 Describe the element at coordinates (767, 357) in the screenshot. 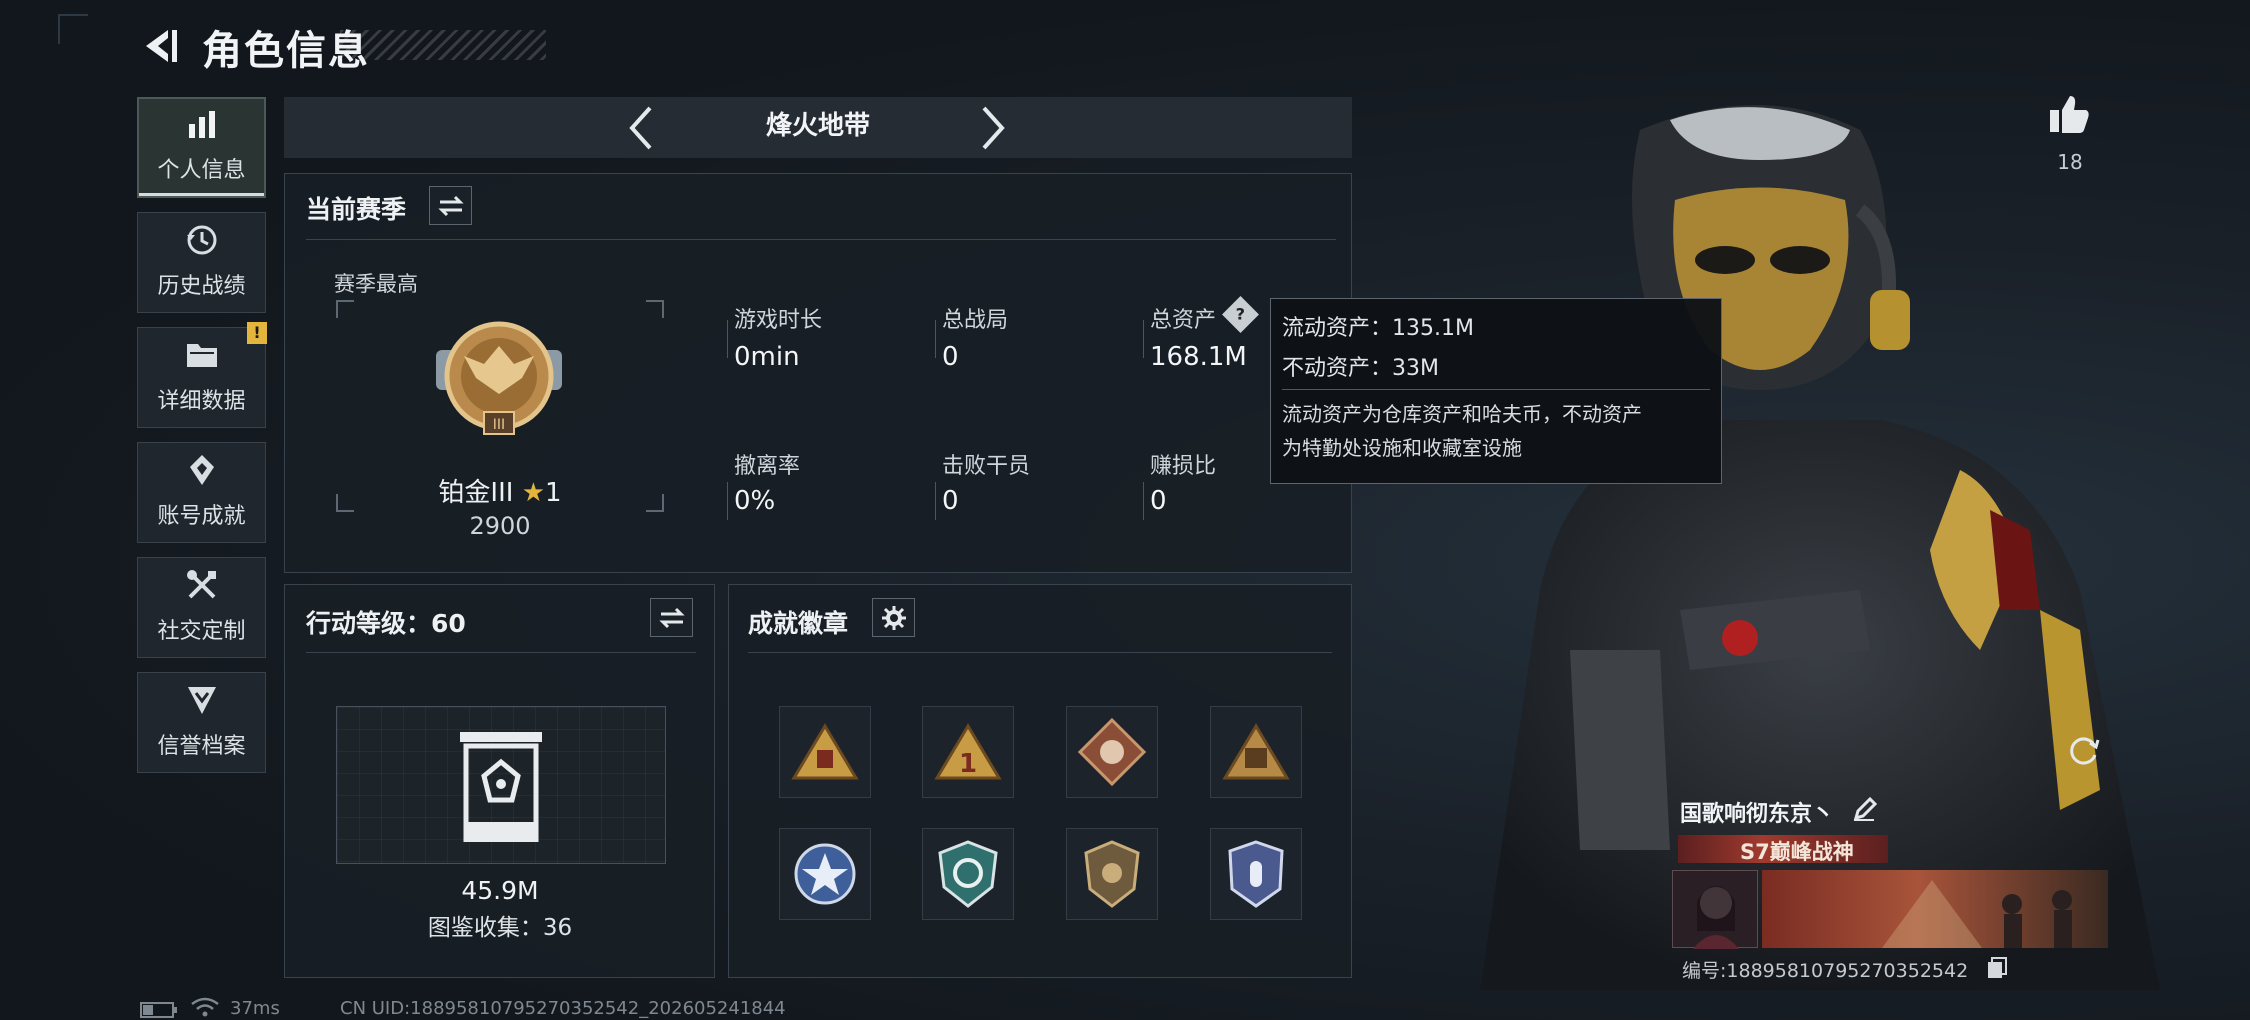

I see `stat-value: 0min` at that location.